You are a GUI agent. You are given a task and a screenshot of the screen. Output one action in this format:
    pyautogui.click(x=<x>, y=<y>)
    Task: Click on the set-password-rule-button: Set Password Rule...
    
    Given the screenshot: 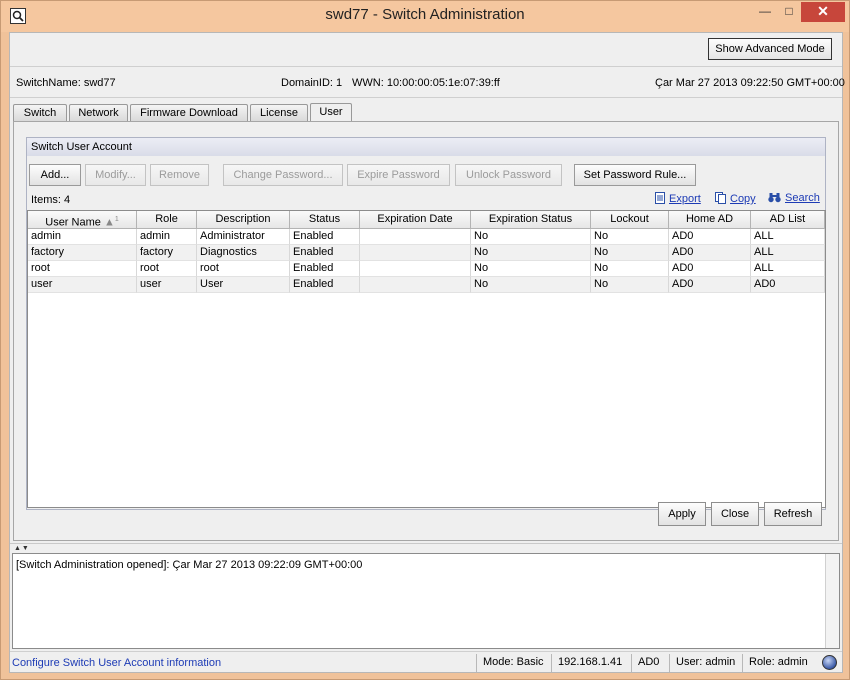 What is the action you would take?
    pyautogui.click(x=635, y=175)
    